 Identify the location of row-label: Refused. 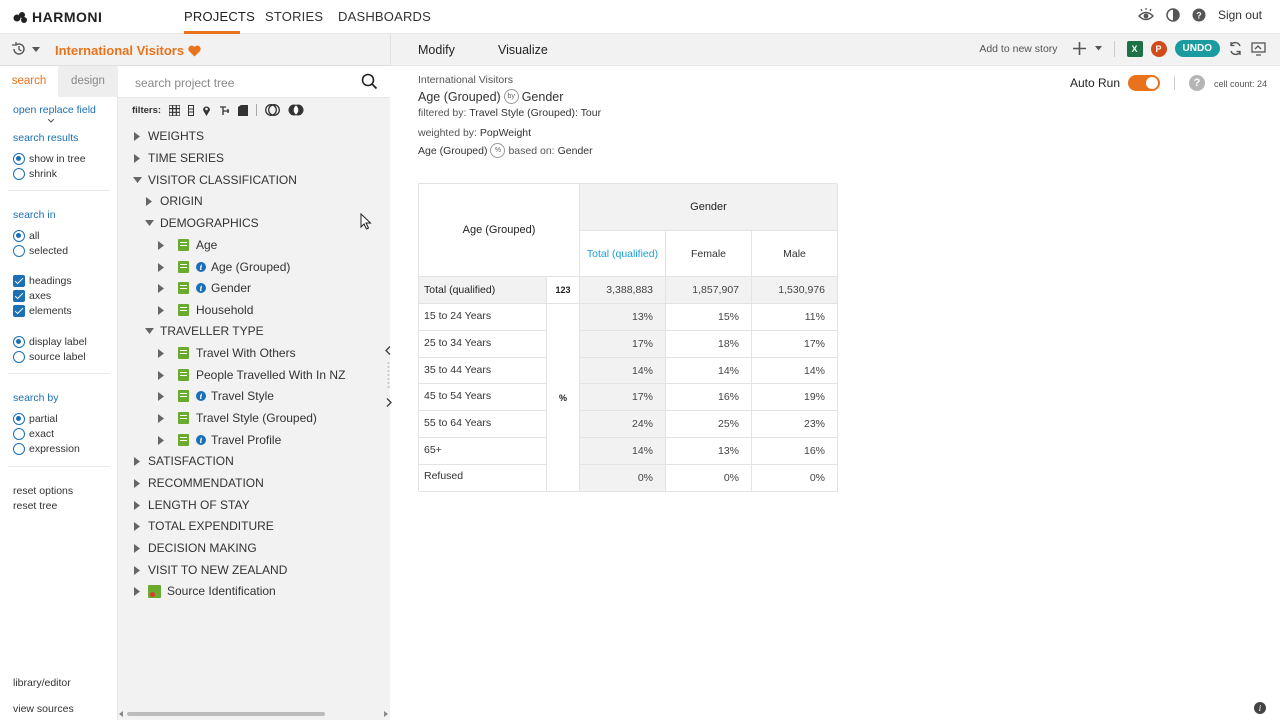
(483, 478).